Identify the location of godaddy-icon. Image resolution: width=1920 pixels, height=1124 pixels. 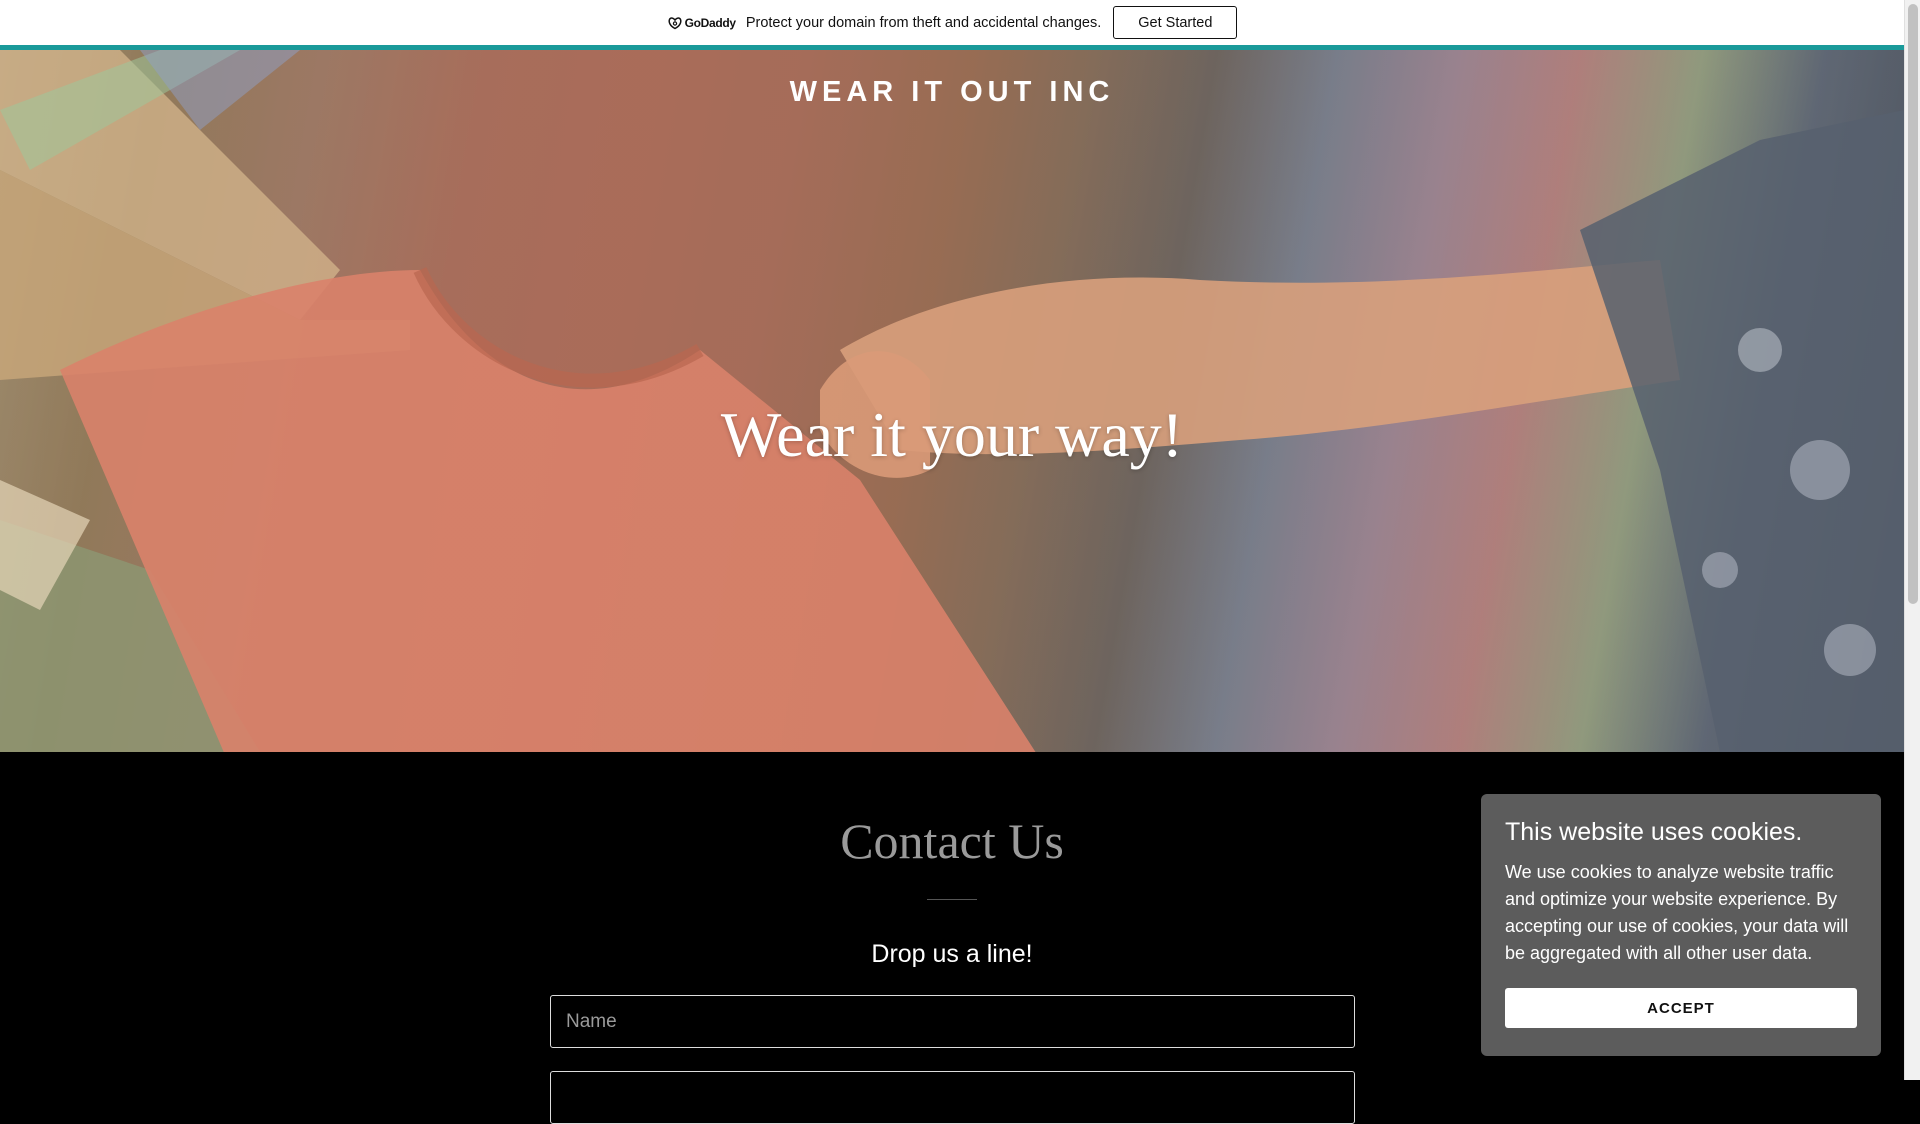
(675, 22).